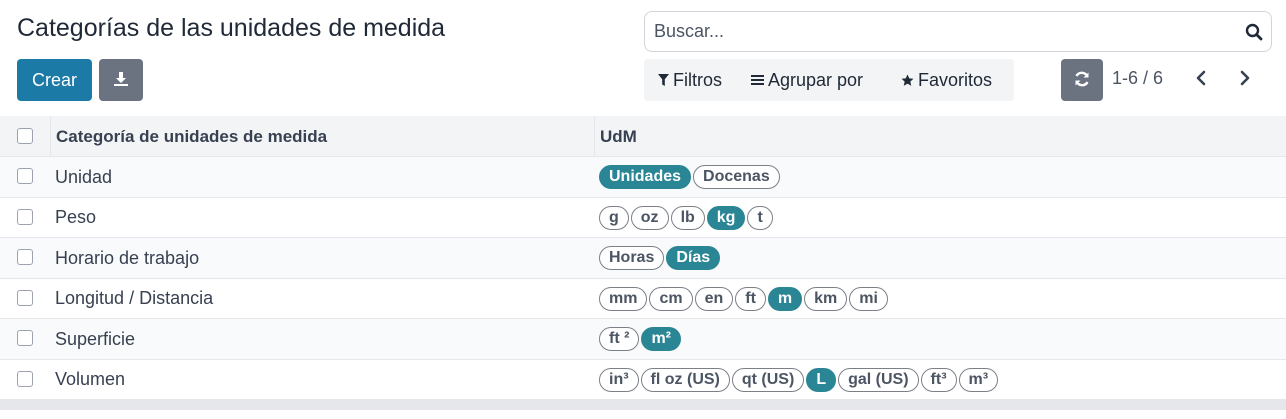  I want to click on uom-tag: ft³, so click(938, 379).